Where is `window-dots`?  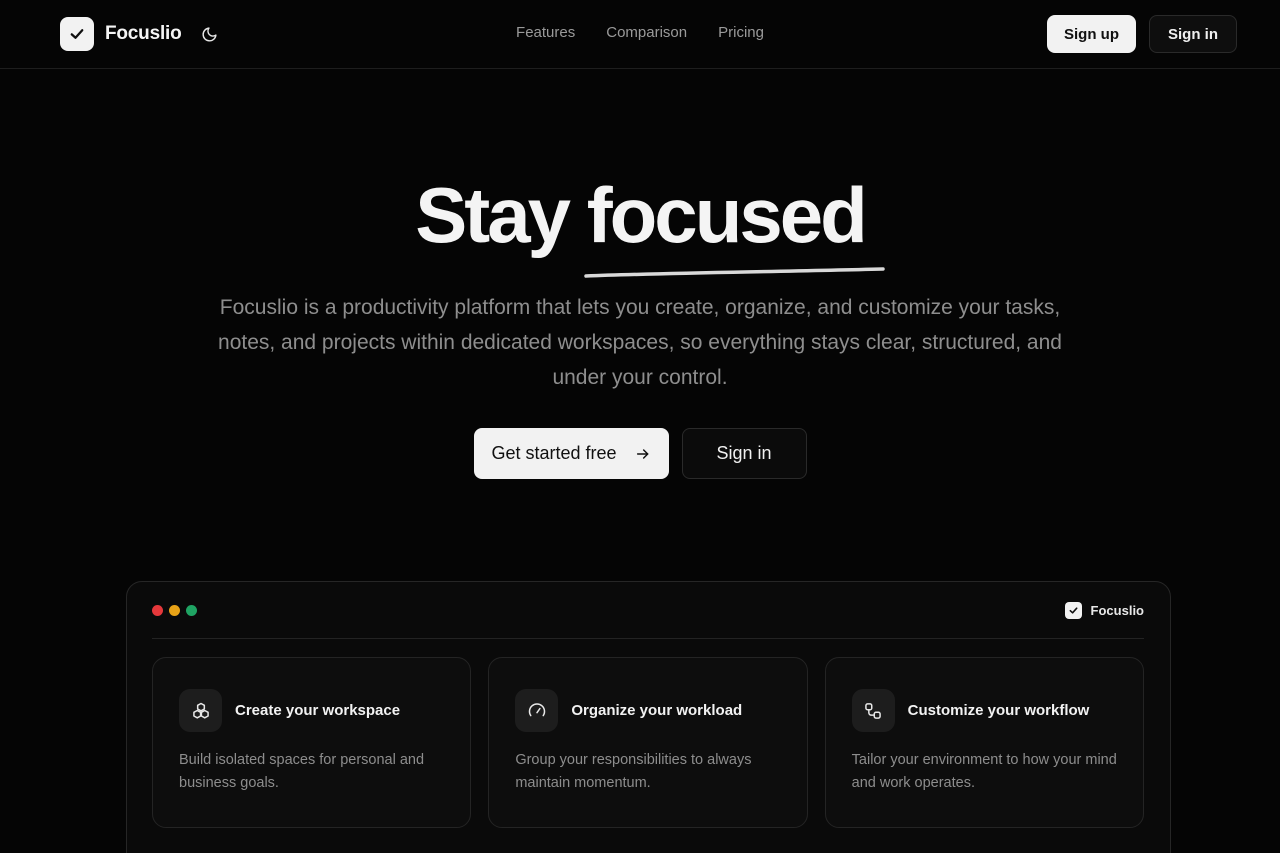 window-dots is located at coordinates (174, 610).